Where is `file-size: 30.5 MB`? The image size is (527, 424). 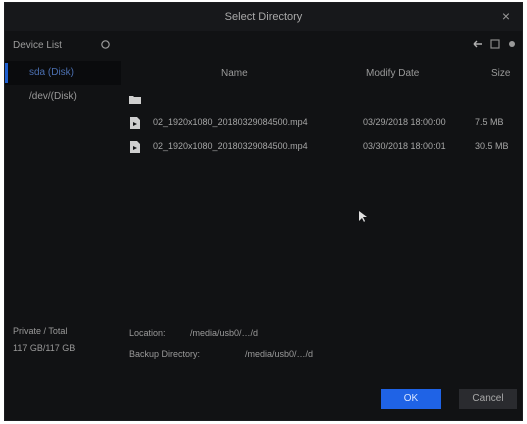 file-size: 30.5 MB is located at coordinates (492, 146).